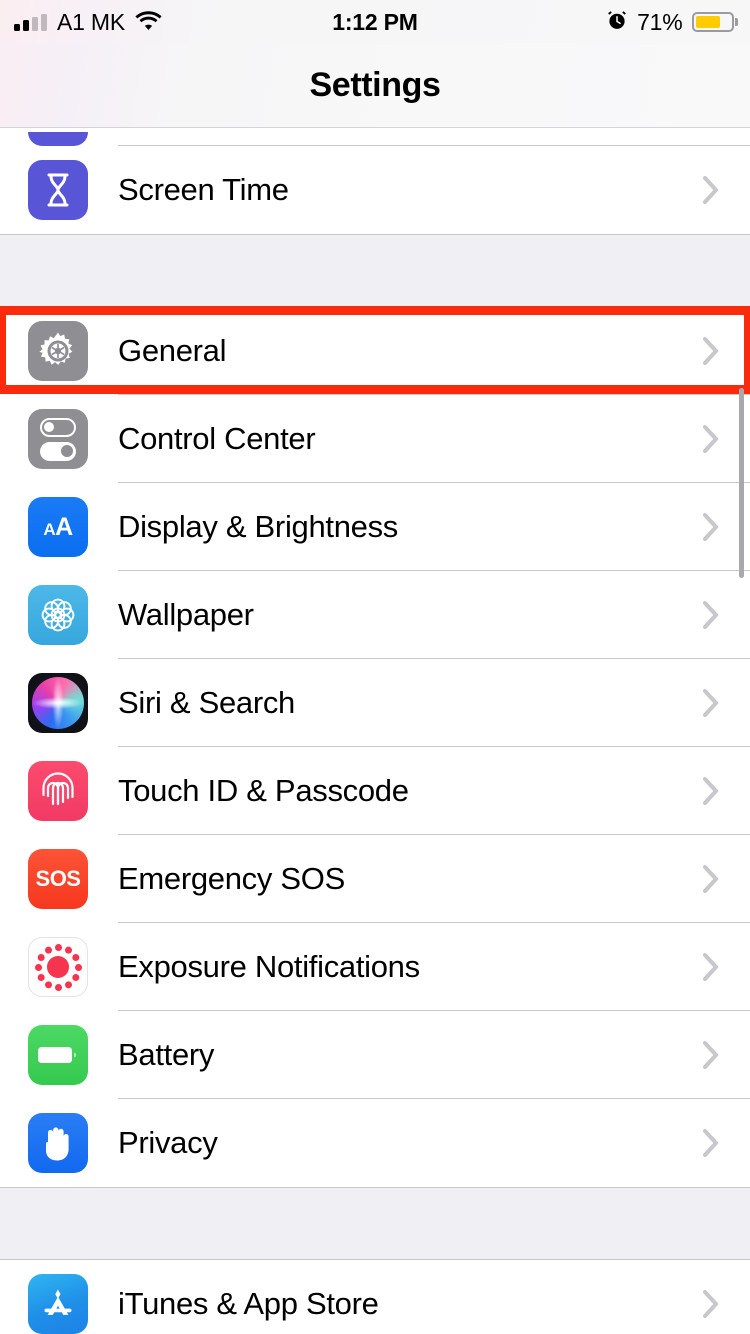 The height and width of the screenshot is (1334, 750). I want to click on sidebar-item-label: Wallpaper, so click(186, 614).